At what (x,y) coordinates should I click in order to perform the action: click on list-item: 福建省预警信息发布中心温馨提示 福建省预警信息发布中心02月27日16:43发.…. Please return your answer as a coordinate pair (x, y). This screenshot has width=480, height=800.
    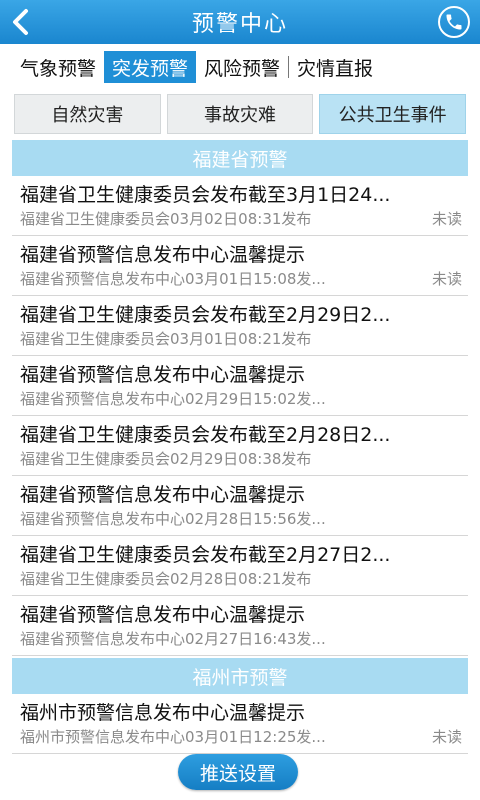
    Looking at the image, I should click on (240, 626).